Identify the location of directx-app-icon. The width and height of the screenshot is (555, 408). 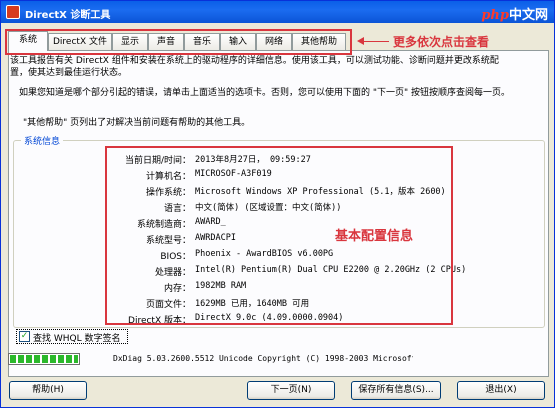
(13, 12).